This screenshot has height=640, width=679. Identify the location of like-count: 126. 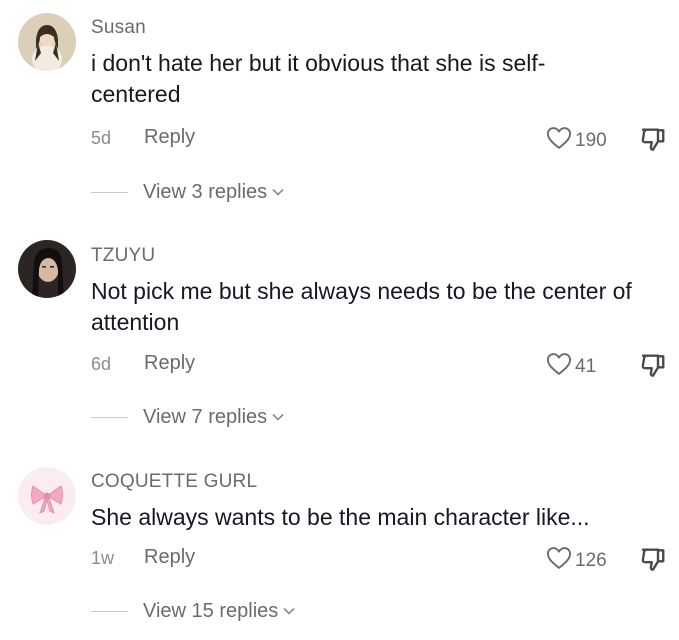
(591, 560).